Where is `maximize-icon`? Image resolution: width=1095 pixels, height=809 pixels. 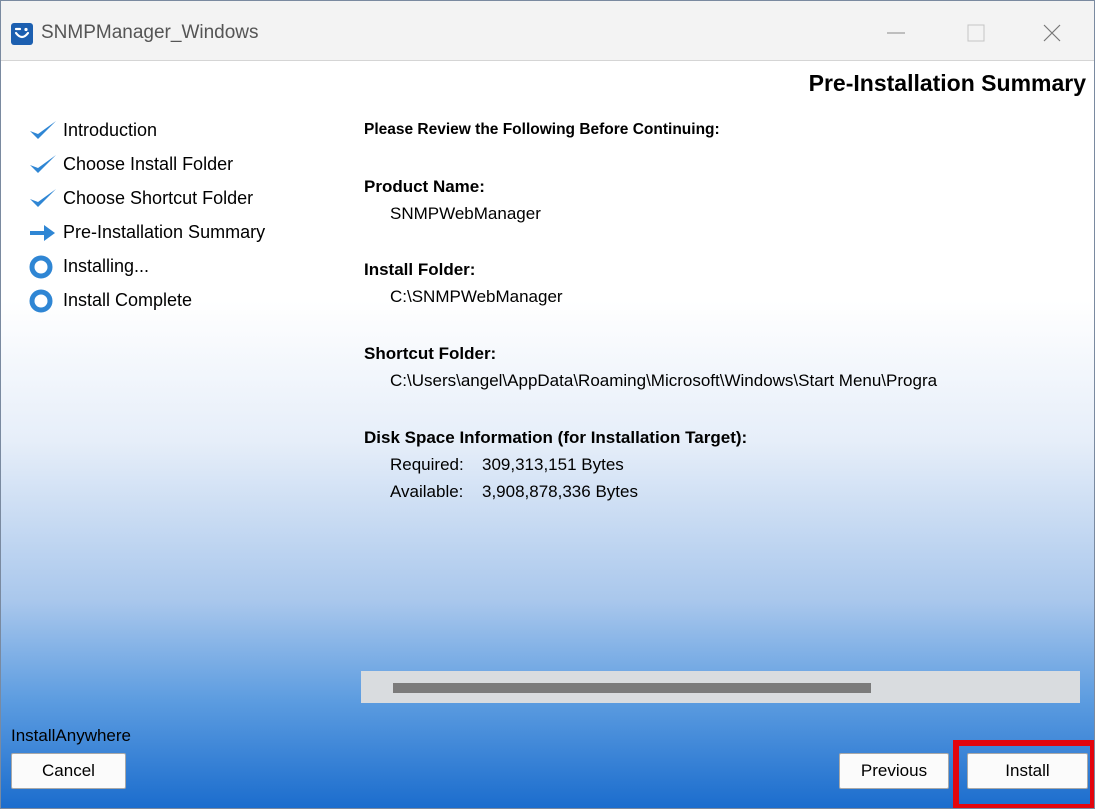 maximize-icon is located at coordinates (976, 33).